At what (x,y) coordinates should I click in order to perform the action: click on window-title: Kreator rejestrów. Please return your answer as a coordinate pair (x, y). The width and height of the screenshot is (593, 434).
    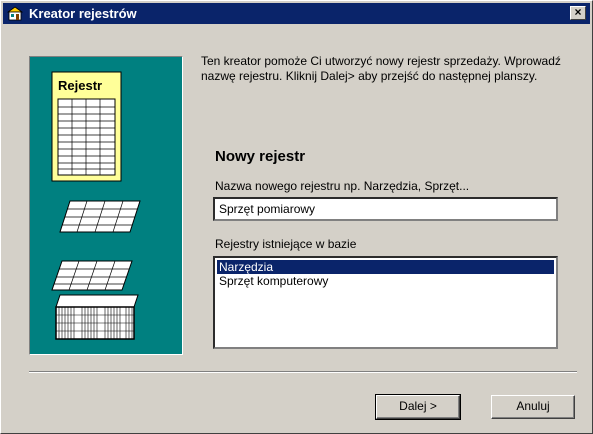
    Looking at the image, I should click on (83, 13).